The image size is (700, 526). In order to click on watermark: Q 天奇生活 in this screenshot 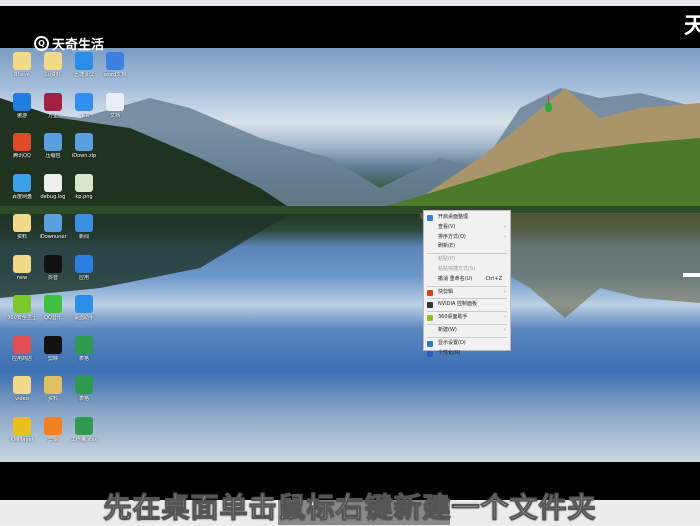, I will do `click(69, 43)`.